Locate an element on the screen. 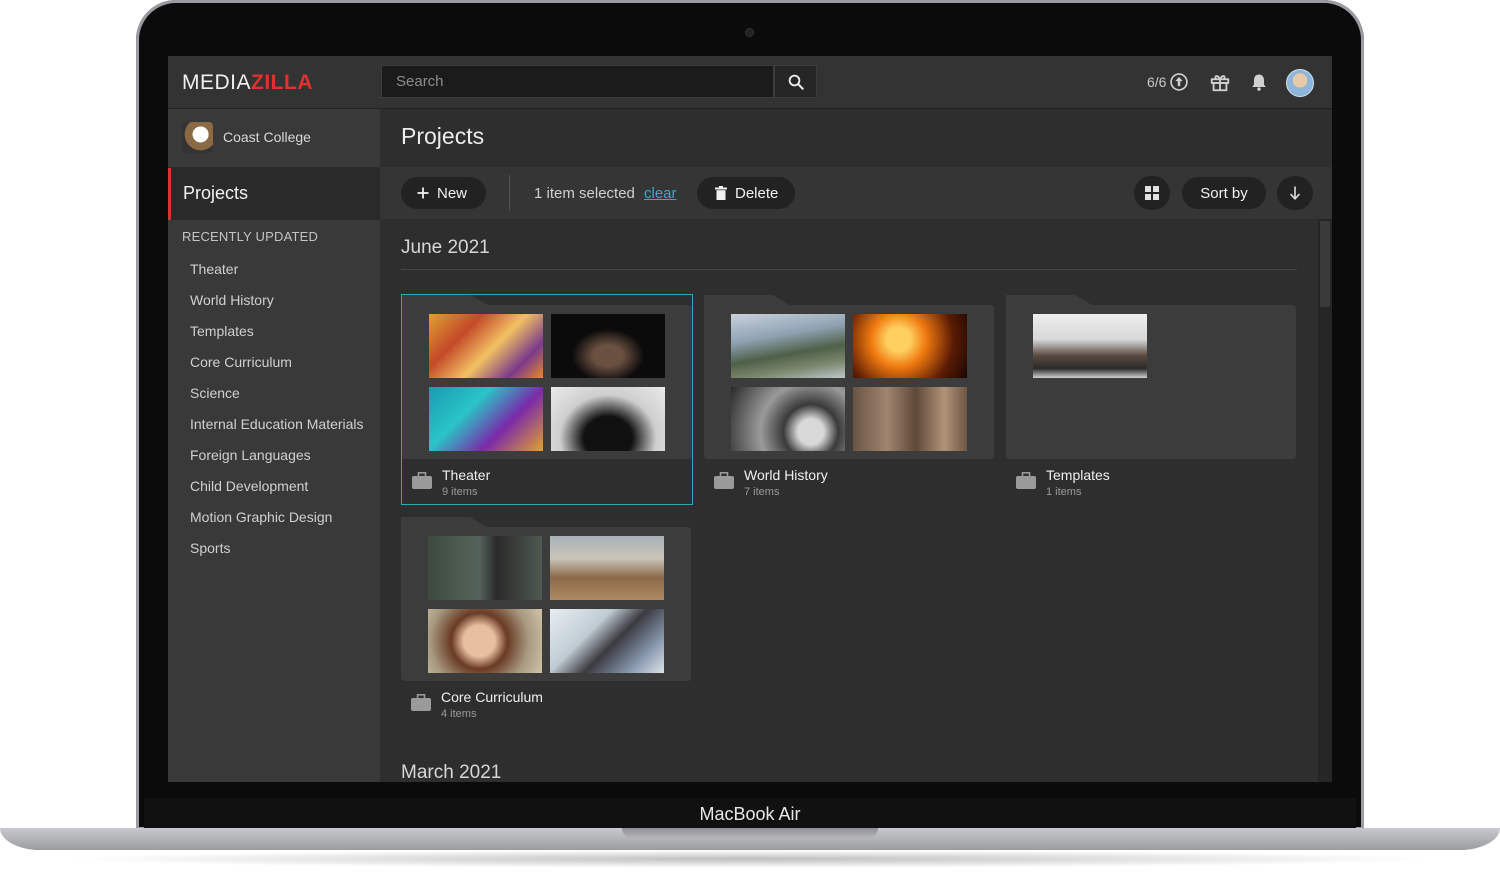  recent-item: Core Curriculum is located at coordinates (277, 368).